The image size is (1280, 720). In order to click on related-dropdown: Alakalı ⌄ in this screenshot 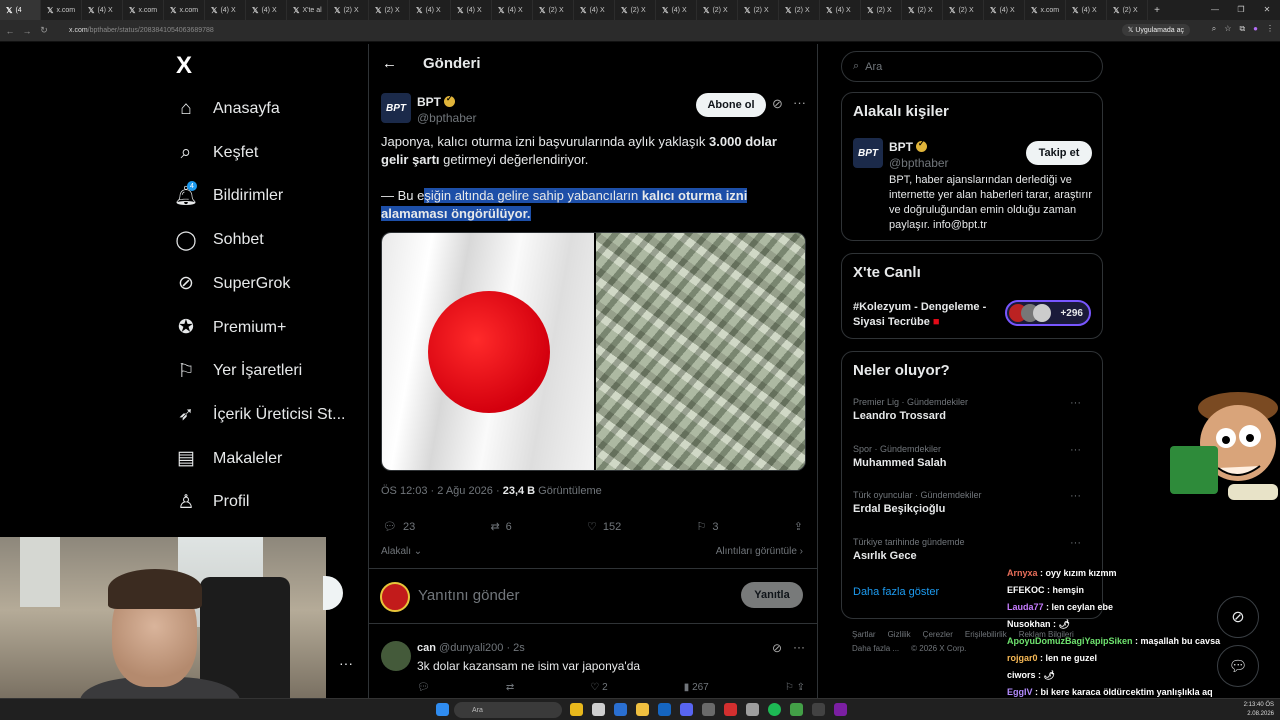, I will do `click(401, 551)`.